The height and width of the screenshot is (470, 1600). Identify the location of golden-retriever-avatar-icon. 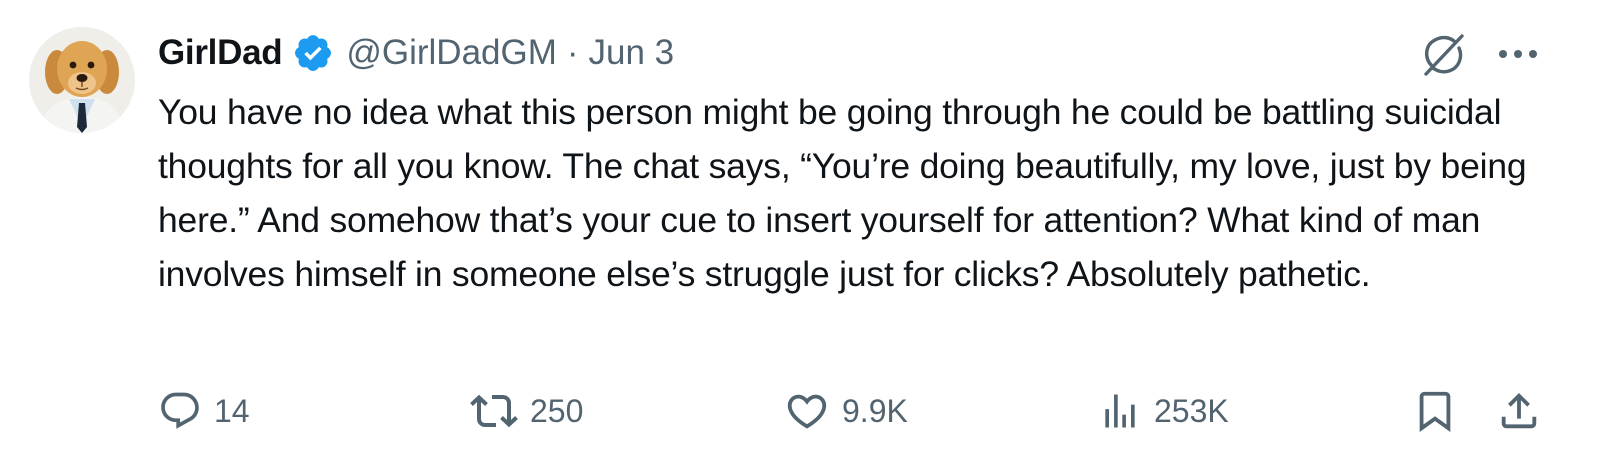
(82, 80).